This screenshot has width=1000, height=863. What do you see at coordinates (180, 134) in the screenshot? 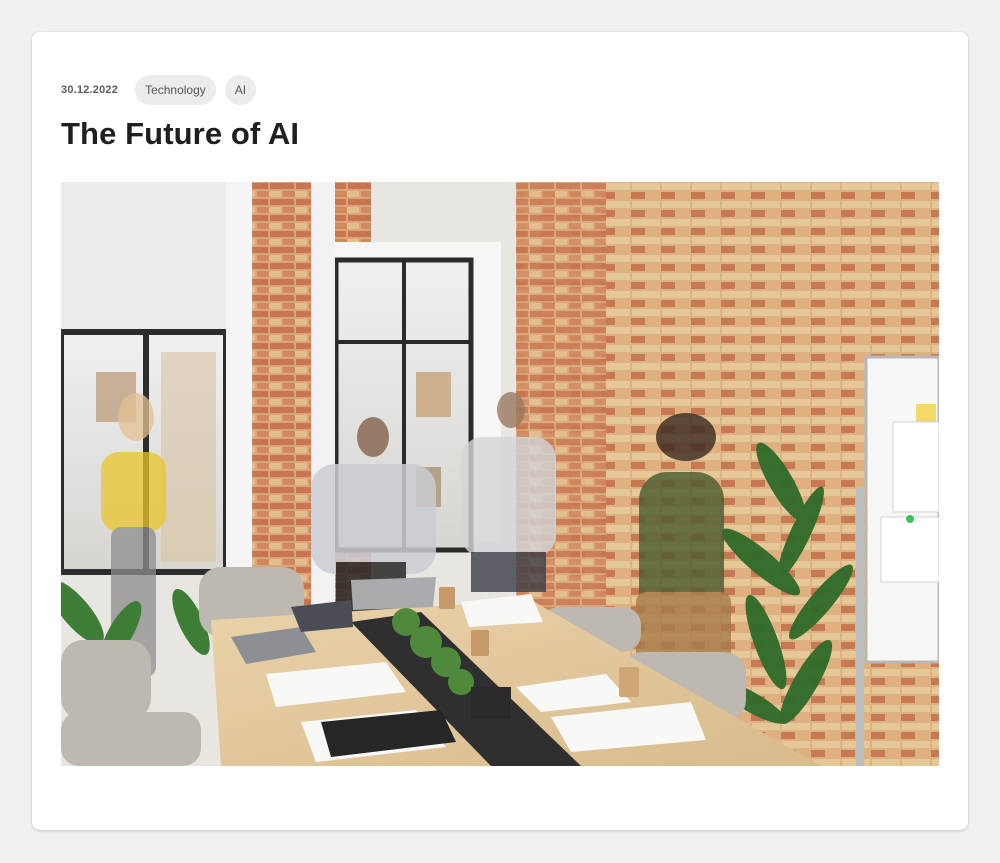
I see `post-title: The Future of AI` at bounding box center [180, 134].